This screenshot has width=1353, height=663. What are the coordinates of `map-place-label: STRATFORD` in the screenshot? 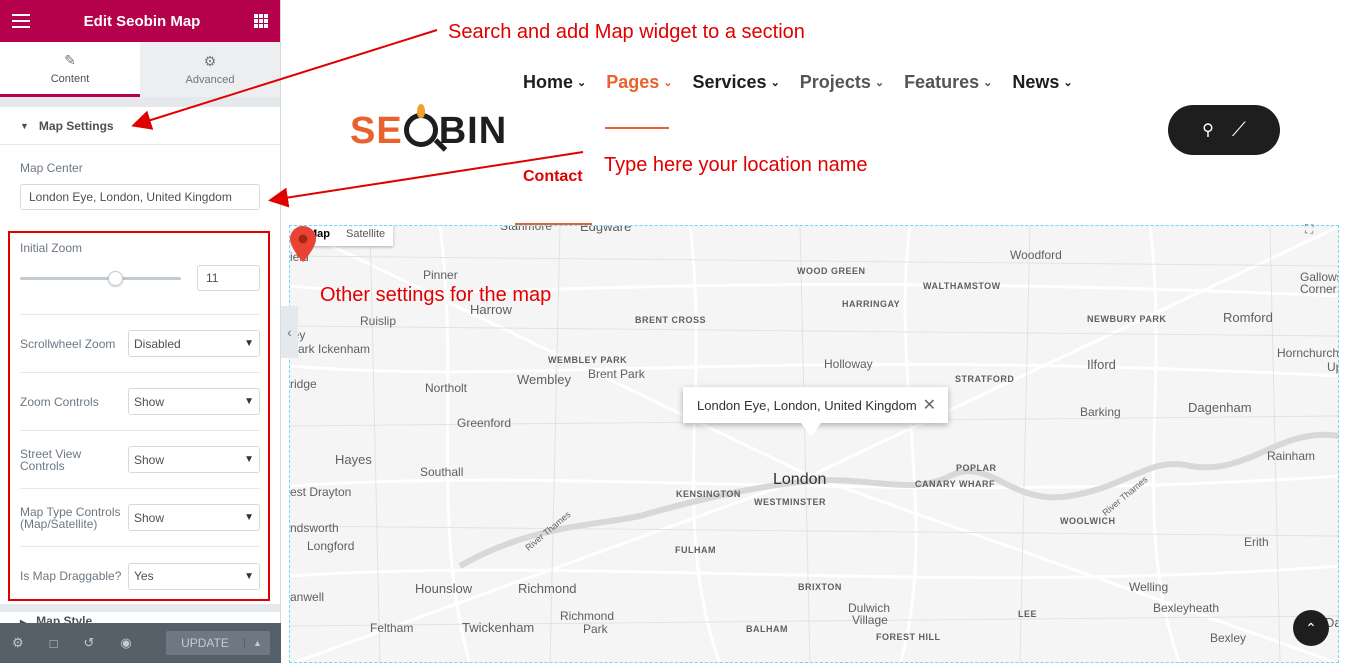 It's located at (985, 379).